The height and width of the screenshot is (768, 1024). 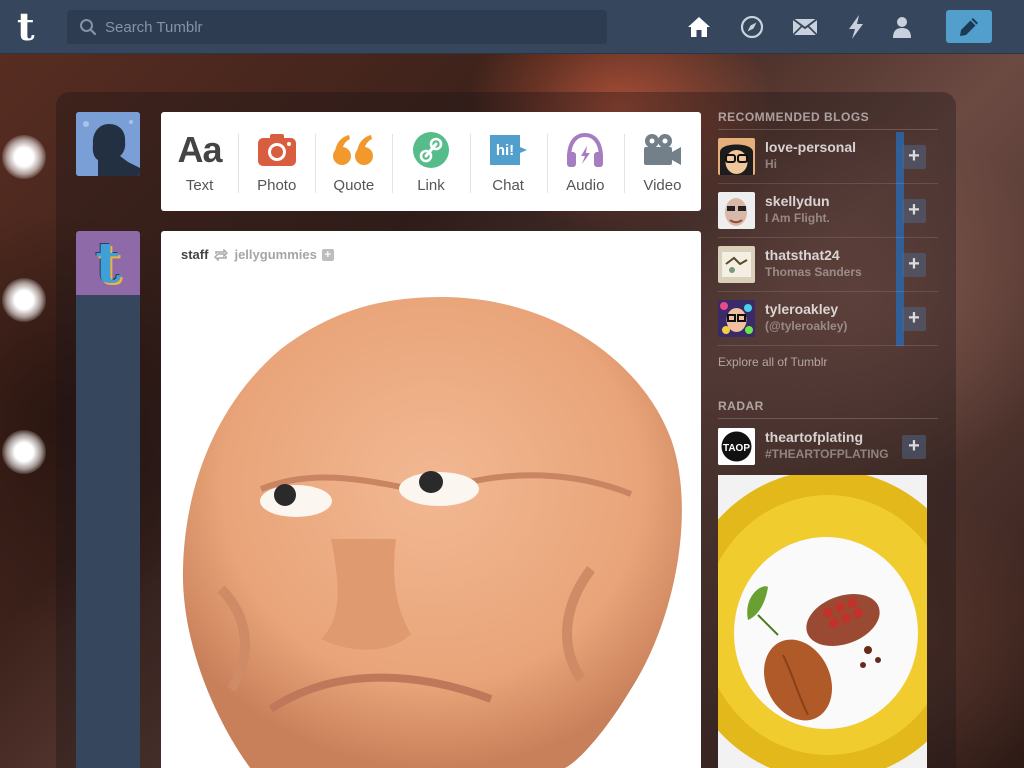 I want to click on search-icon, so click(x=88, y=27).